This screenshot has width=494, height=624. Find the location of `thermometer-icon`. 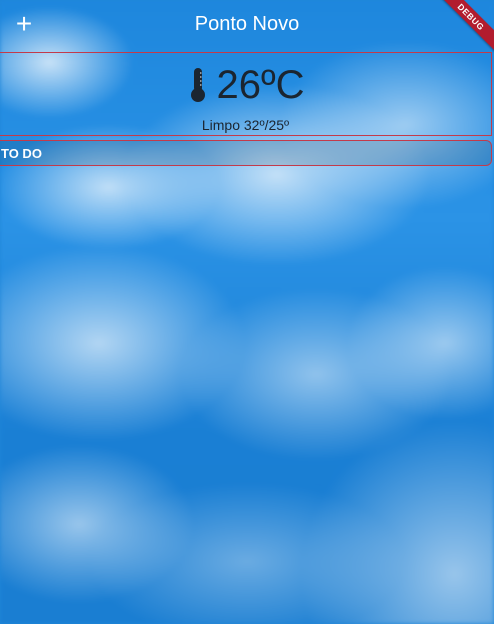

thermometer-icon is located at coordinates (198, 85).